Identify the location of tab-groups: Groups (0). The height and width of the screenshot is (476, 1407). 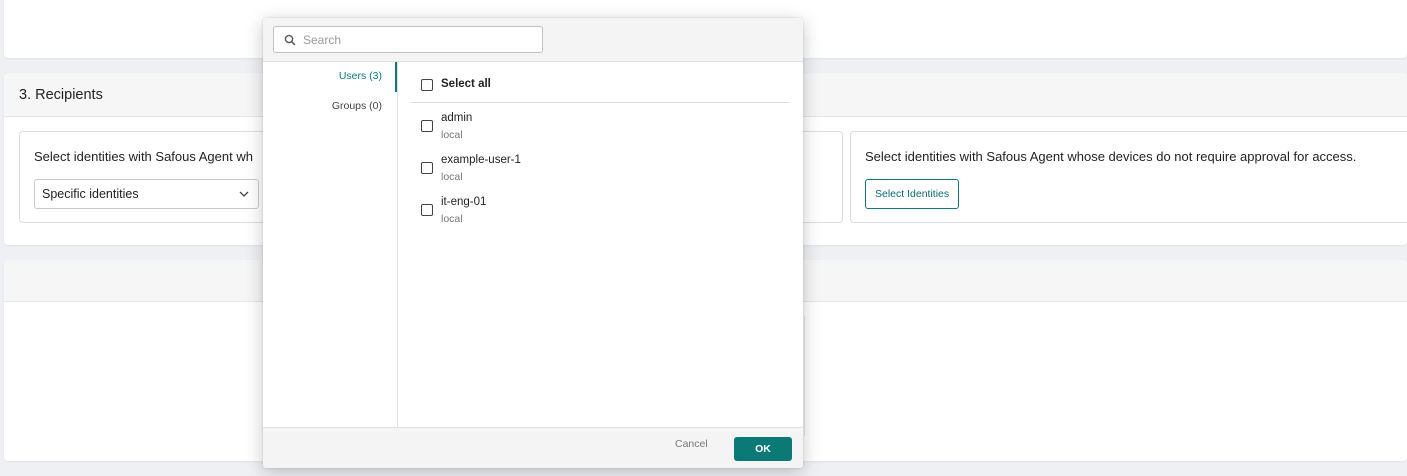
(330, 106).